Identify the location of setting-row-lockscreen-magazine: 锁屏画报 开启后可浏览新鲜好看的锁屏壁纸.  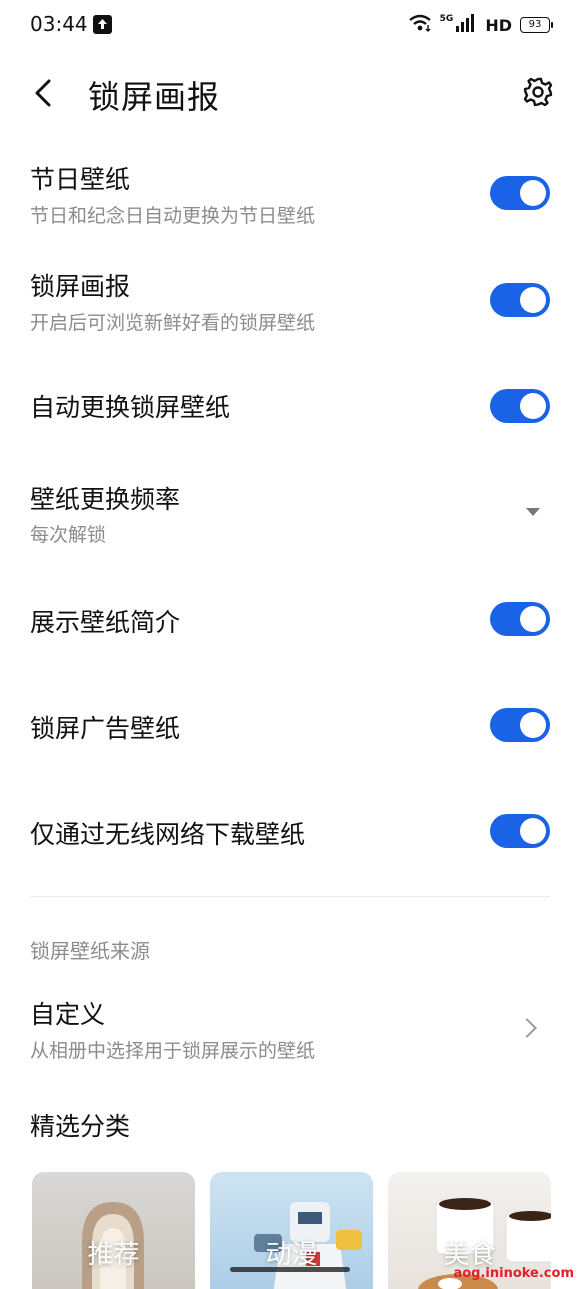
(290, 302).